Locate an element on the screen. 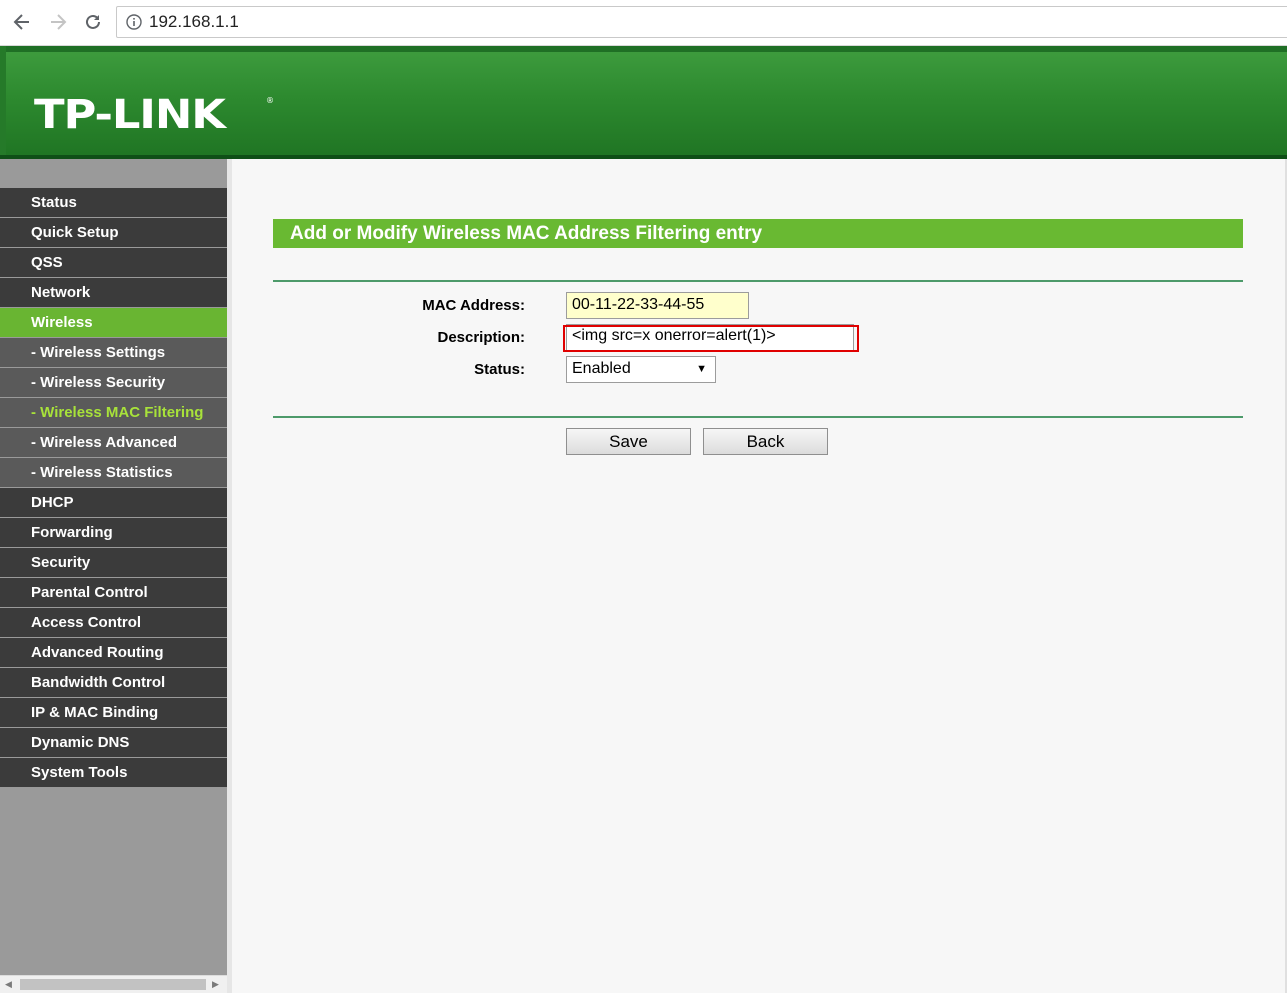 This screenshot has height=993, width=1287. registered-mark: ® is located at coordinates (270, 100).